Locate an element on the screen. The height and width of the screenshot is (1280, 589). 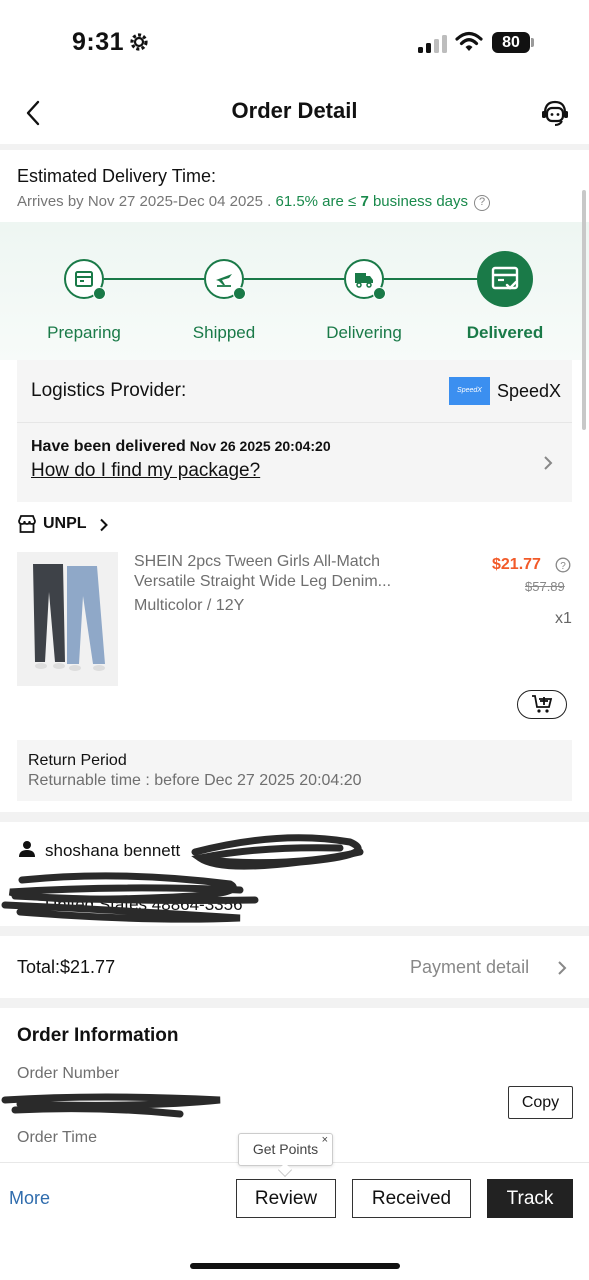
speedx-logo: SpeedX is located at coordinates (469, 391).